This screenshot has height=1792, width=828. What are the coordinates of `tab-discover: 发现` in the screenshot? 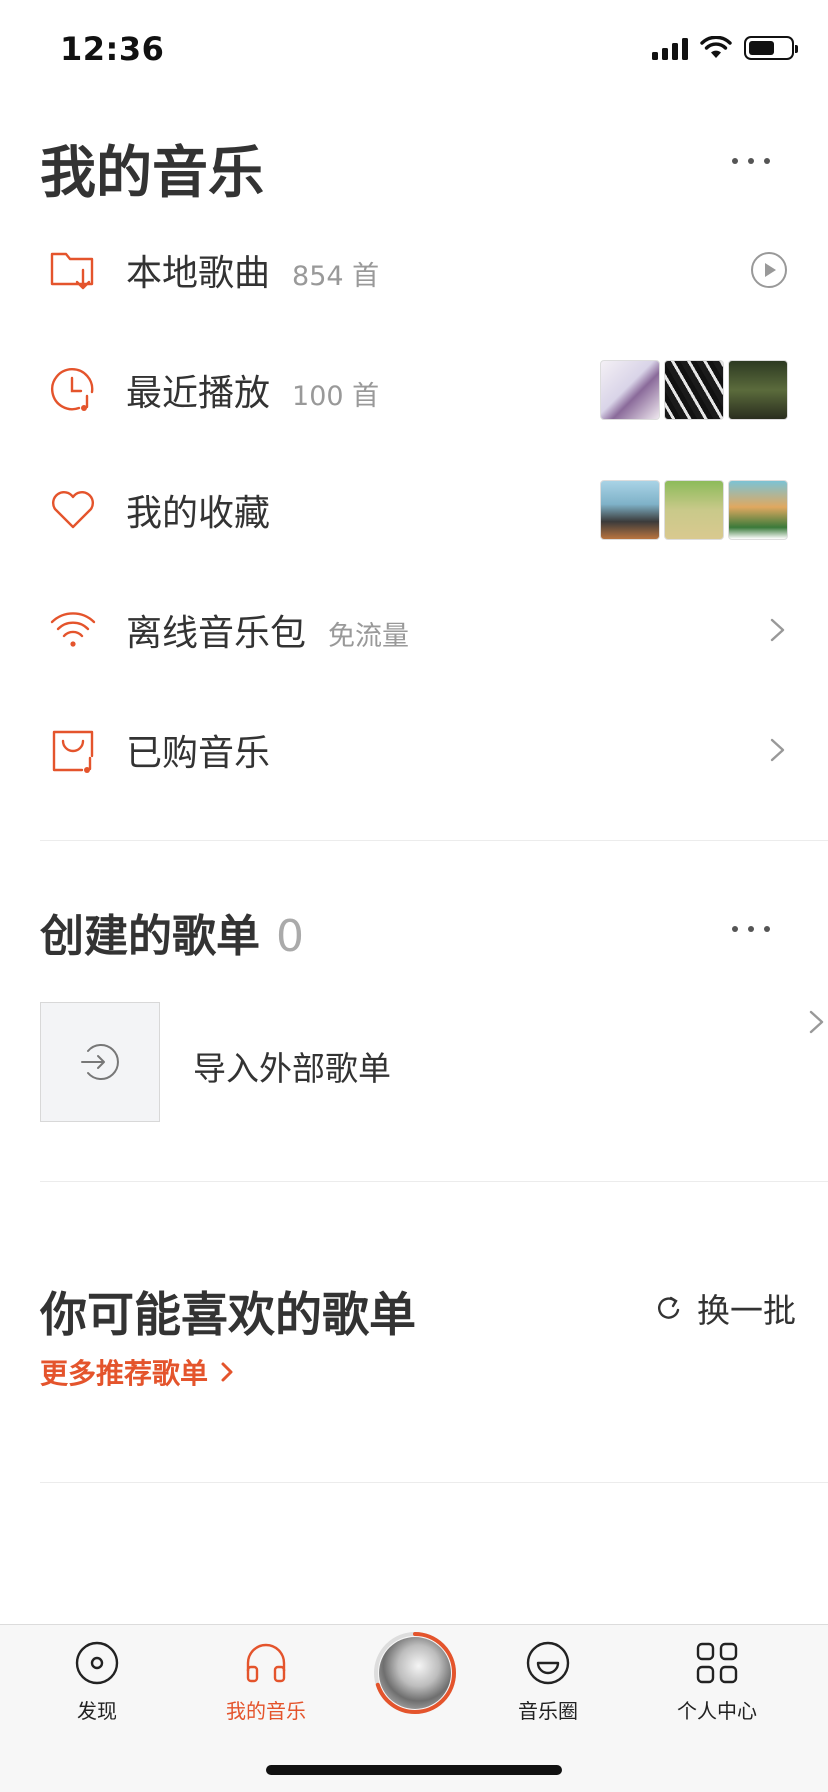 It's located at (97, 1680).